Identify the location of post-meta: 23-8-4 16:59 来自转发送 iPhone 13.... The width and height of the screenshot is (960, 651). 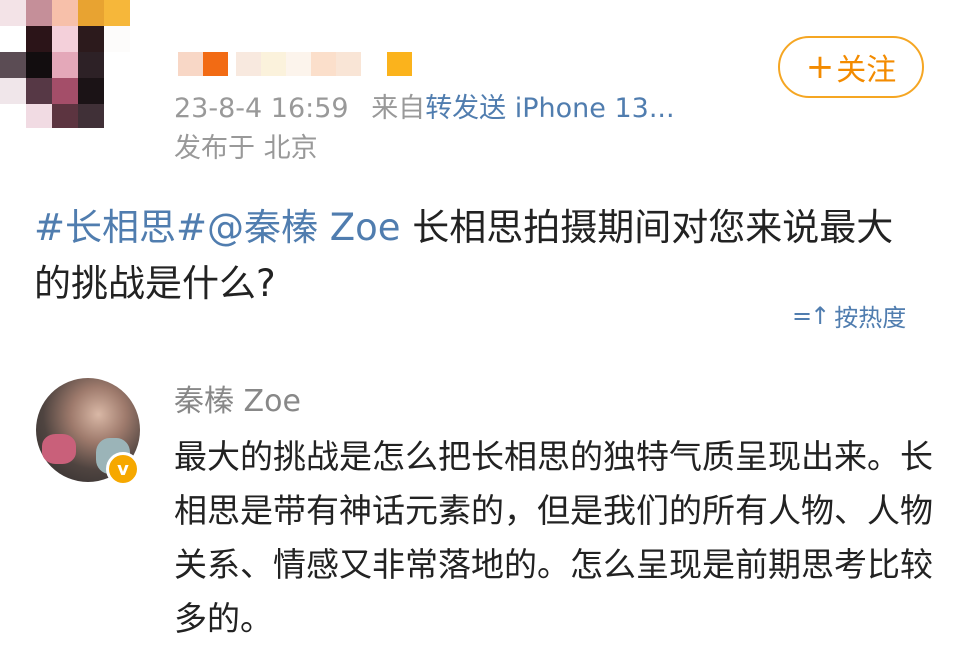
(424, 109).